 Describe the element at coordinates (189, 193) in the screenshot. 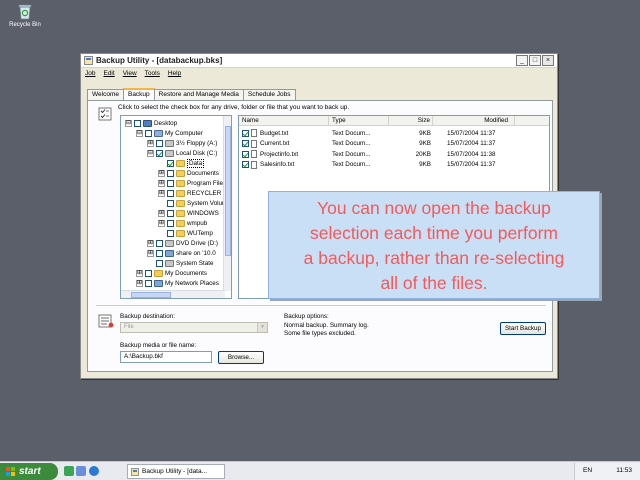

I see `tree-item: ⊞ RECYCLER` at that location.